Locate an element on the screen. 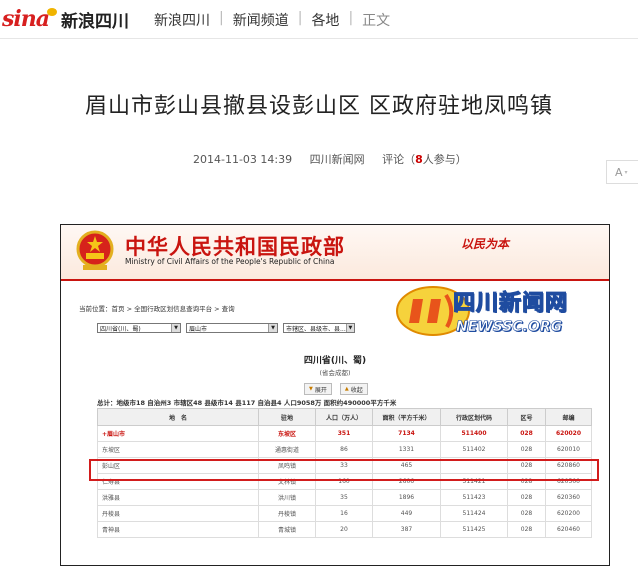  expand-collapse-row: ▼ 展开 ▲ 收起 is located at coordinates (336, 389).